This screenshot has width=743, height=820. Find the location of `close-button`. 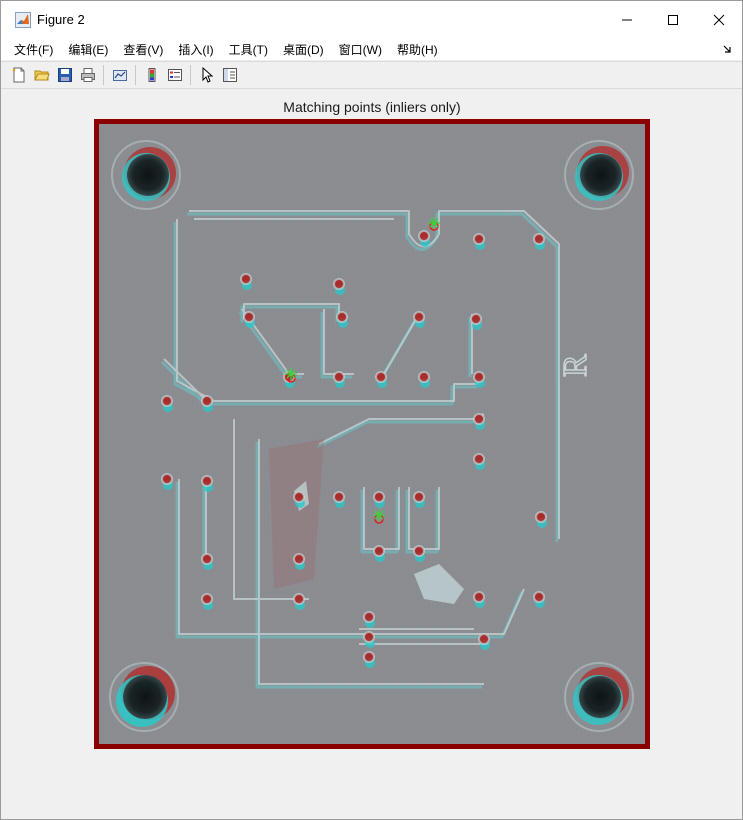

close-button is located at coordinates (719, 19).